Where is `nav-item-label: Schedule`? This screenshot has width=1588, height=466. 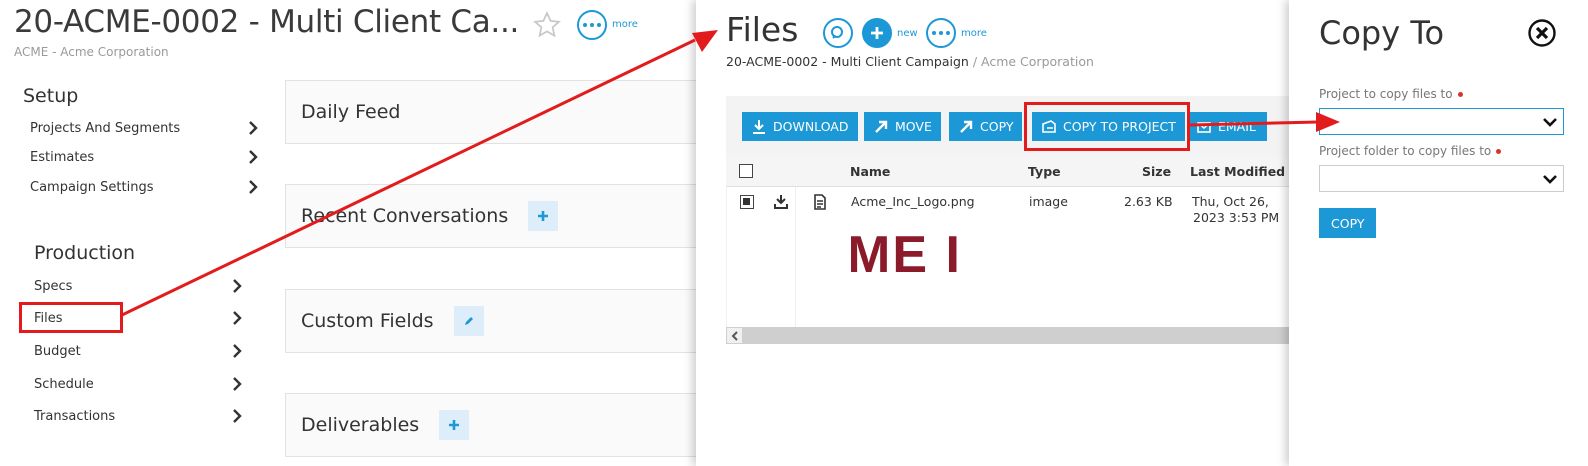
nav-item-label: Schedule is located at coordinates (64, 384).